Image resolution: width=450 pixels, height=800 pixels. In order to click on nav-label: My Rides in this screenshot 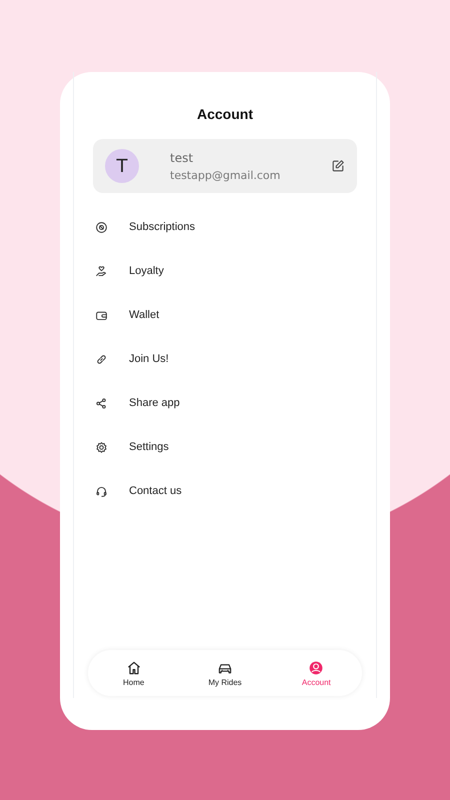, I will do `click(225, 682)`.